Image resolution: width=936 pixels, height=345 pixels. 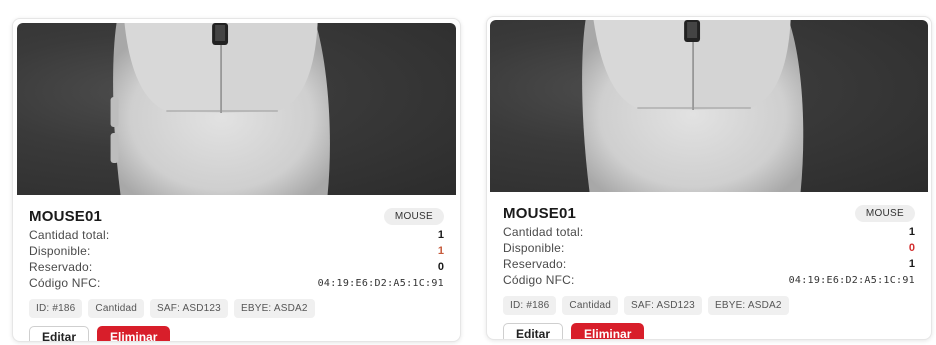 I want to click on stat-available: Disponible: 0, so click(x=709, y=248).